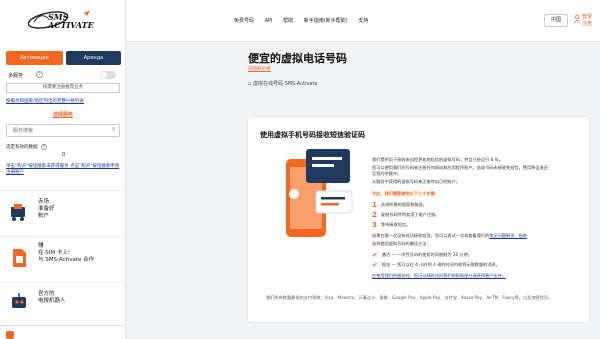  I want to click on sms-activate-logo: SMS ACTIVATE, so click(63, 21).